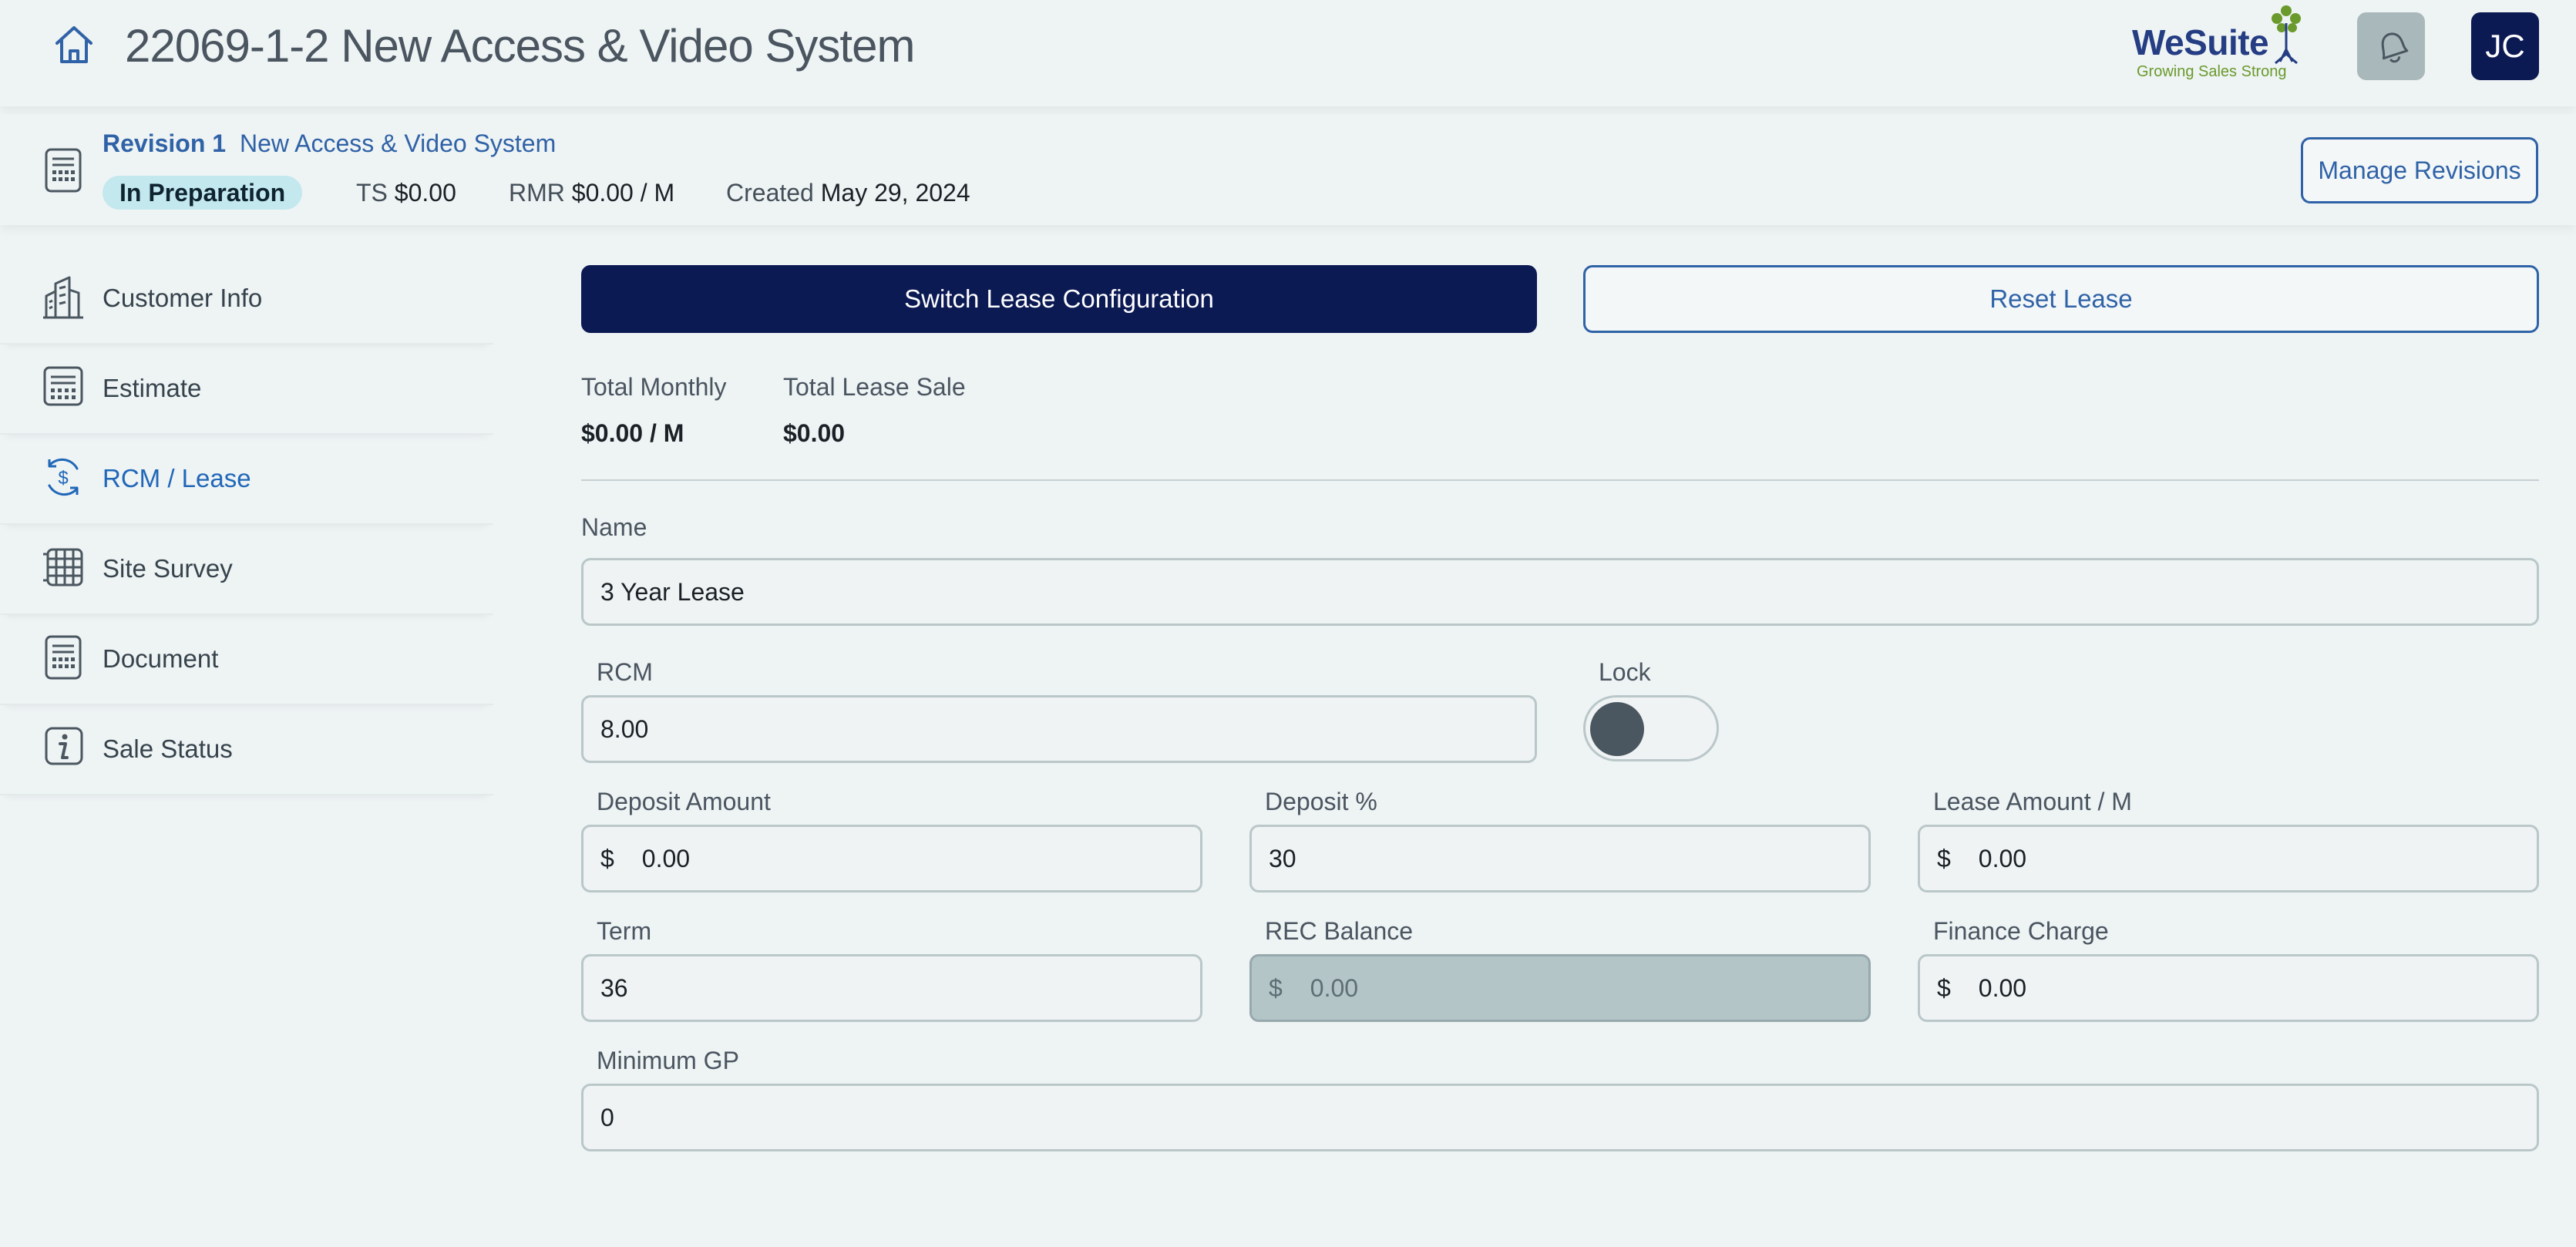 This screenshot has width=2576, height=1247. What do you see at coordinates (2228, 988) in the screenshot?
I see `finance-charge-input: $ 0.00` at bounding box center [2228, 988].